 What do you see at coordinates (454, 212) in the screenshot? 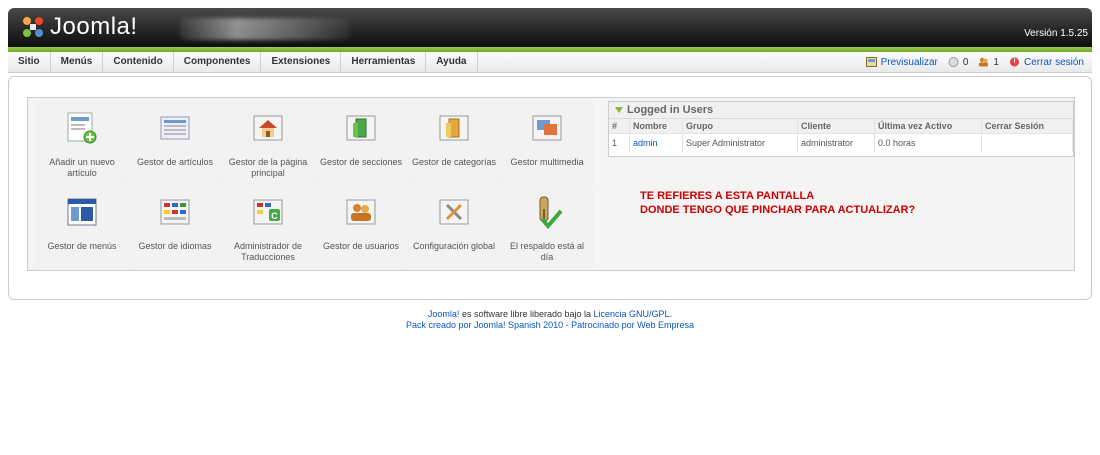
I see `global-config-icon` at bounding box center [454, 212].